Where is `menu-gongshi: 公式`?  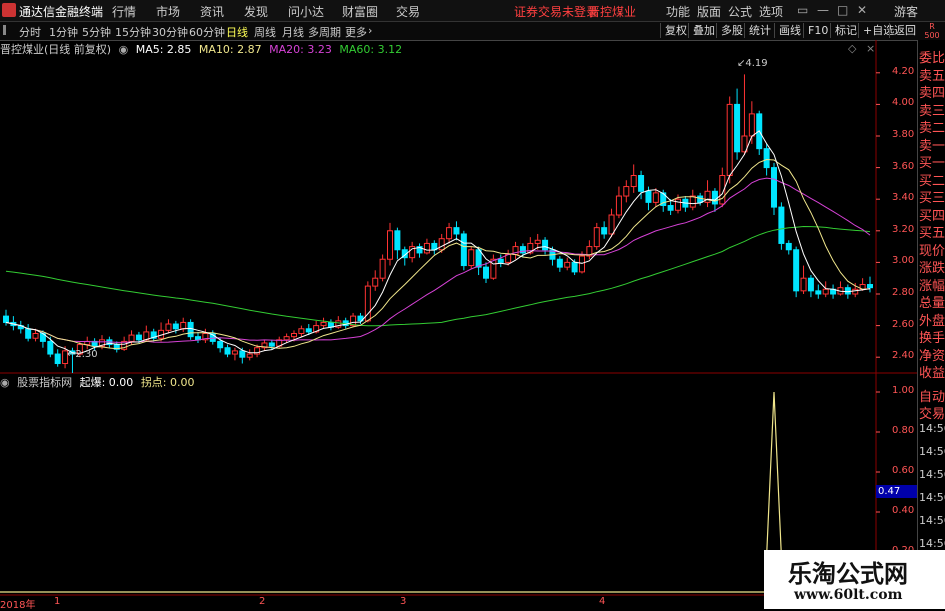
menu-gongshi: 公式 is located at coordinates (740, 11).